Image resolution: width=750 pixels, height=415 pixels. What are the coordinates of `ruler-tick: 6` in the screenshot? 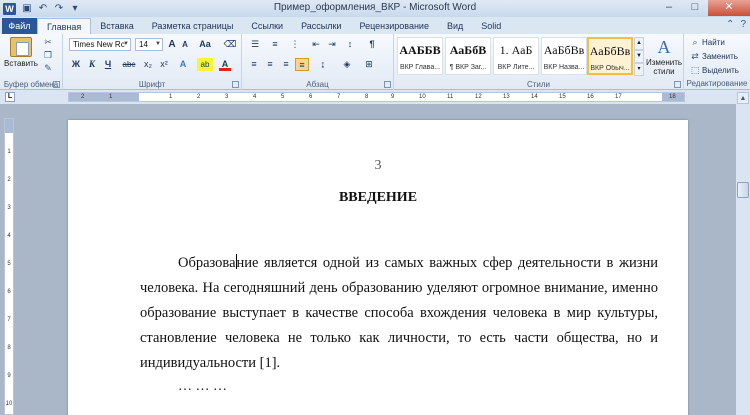 It's located at (311, 97).